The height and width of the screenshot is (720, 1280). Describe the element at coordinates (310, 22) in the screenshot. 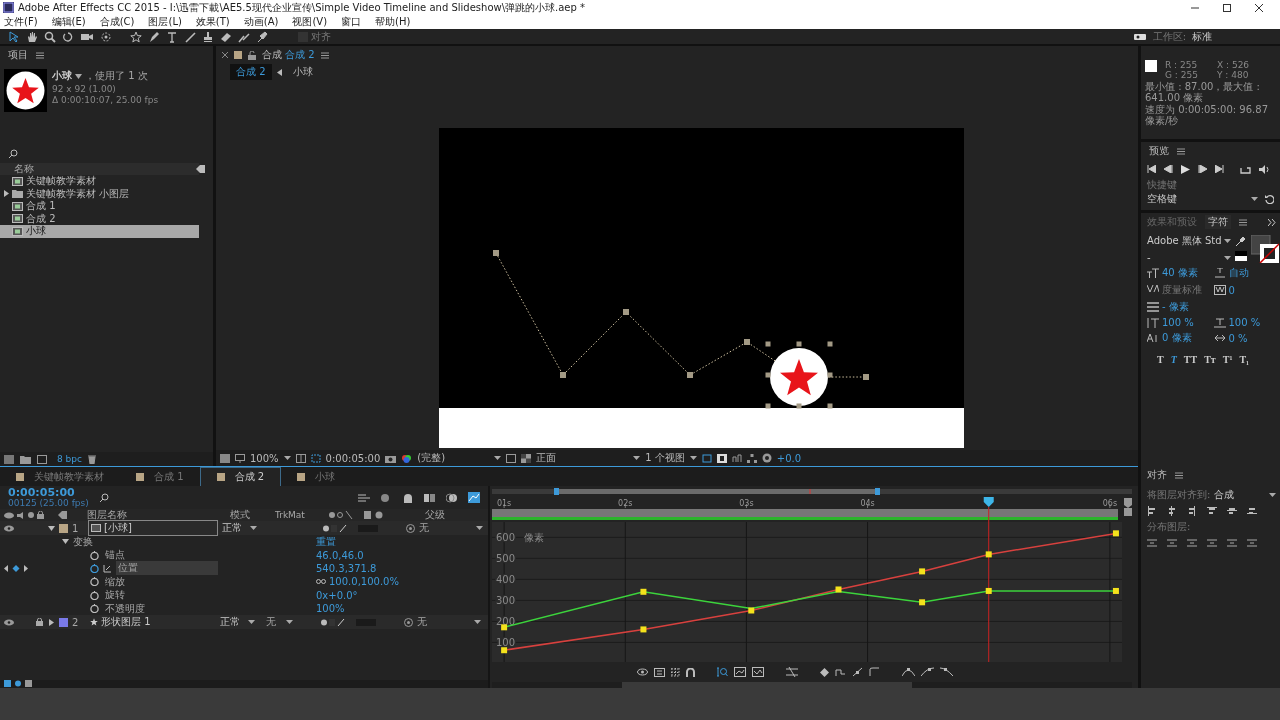

I see `menu-item: 视图(V)` at that location.